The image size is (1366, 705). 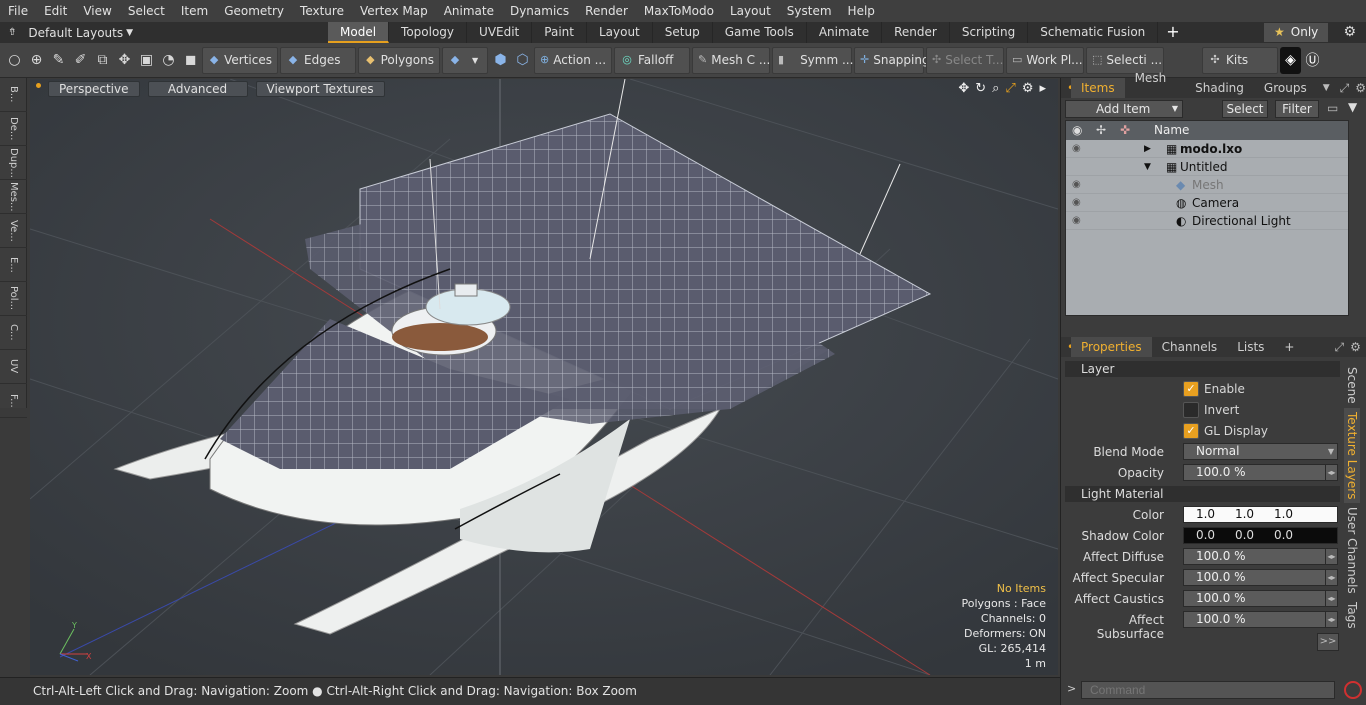 I want to click on tab-lists: Lists, so click(x=1250, y=347).